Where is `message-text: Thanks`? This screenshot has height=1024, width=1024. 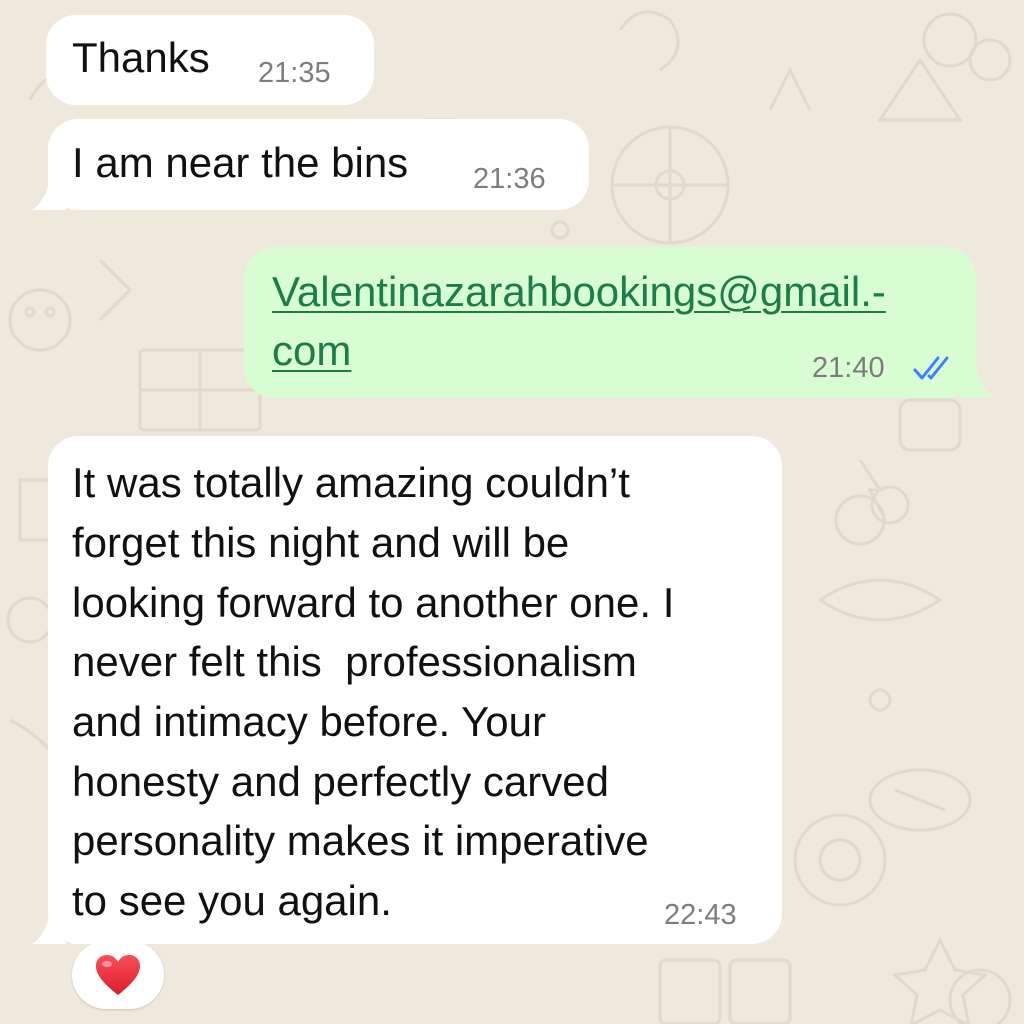 message-text: Thanks is located at coordinates (141, 57).